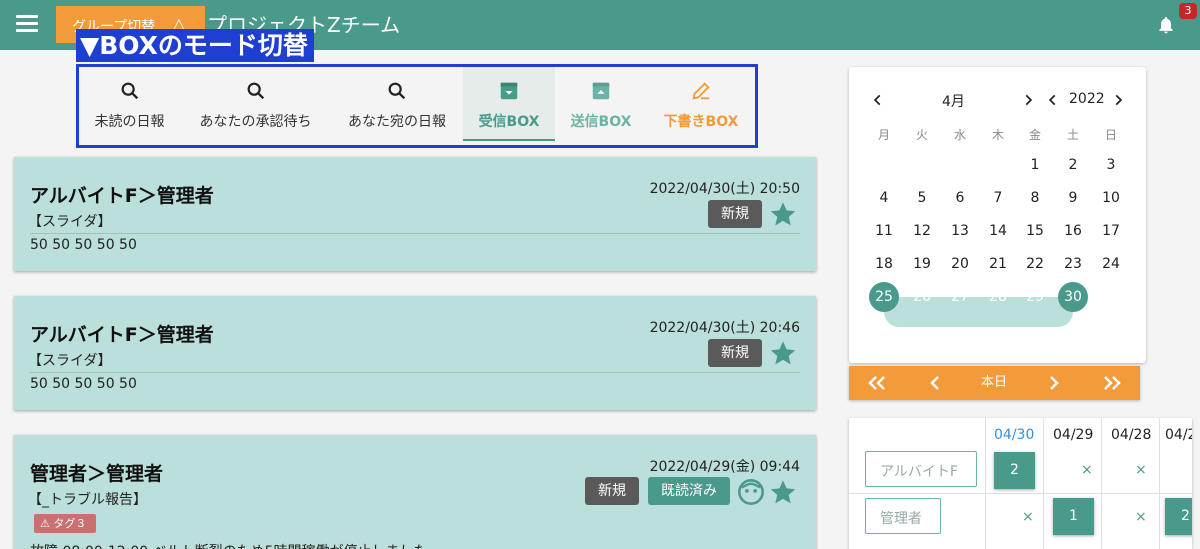 This screenshot has width=1200, height=549. Describe the element at coordinates (1035, 264) in the screenshot. I see `calendar-day: 22` at that location.